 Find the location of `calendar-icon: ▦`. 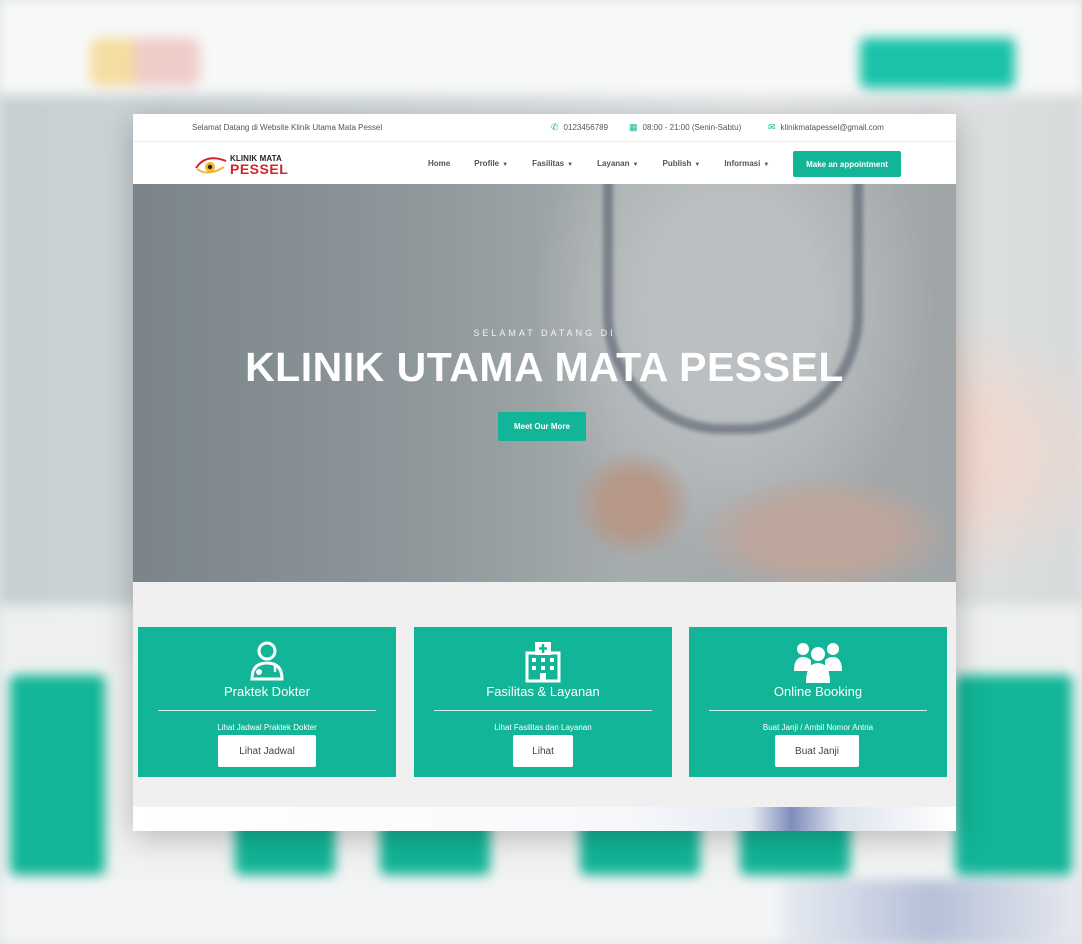

calendar-icon: ▦ is located at coordinates (633, 127).